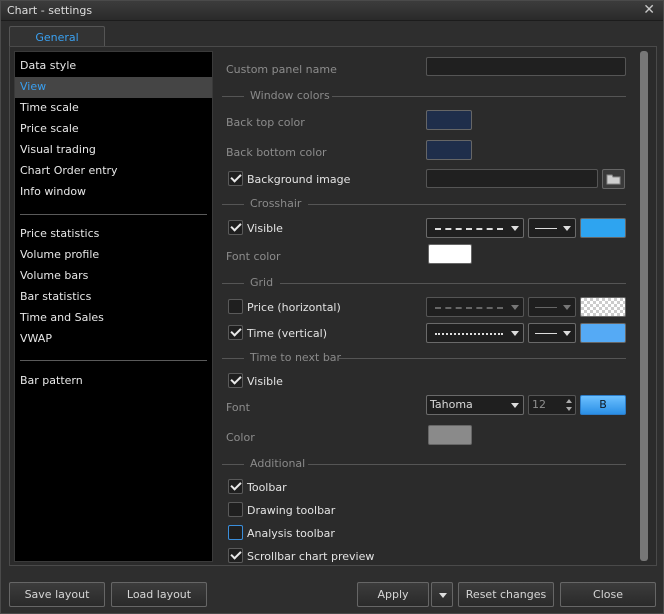  Describe the element at coordinates (253, 256) in the screenshot. I see `crosshair-font-color-label: Font color` at that location.